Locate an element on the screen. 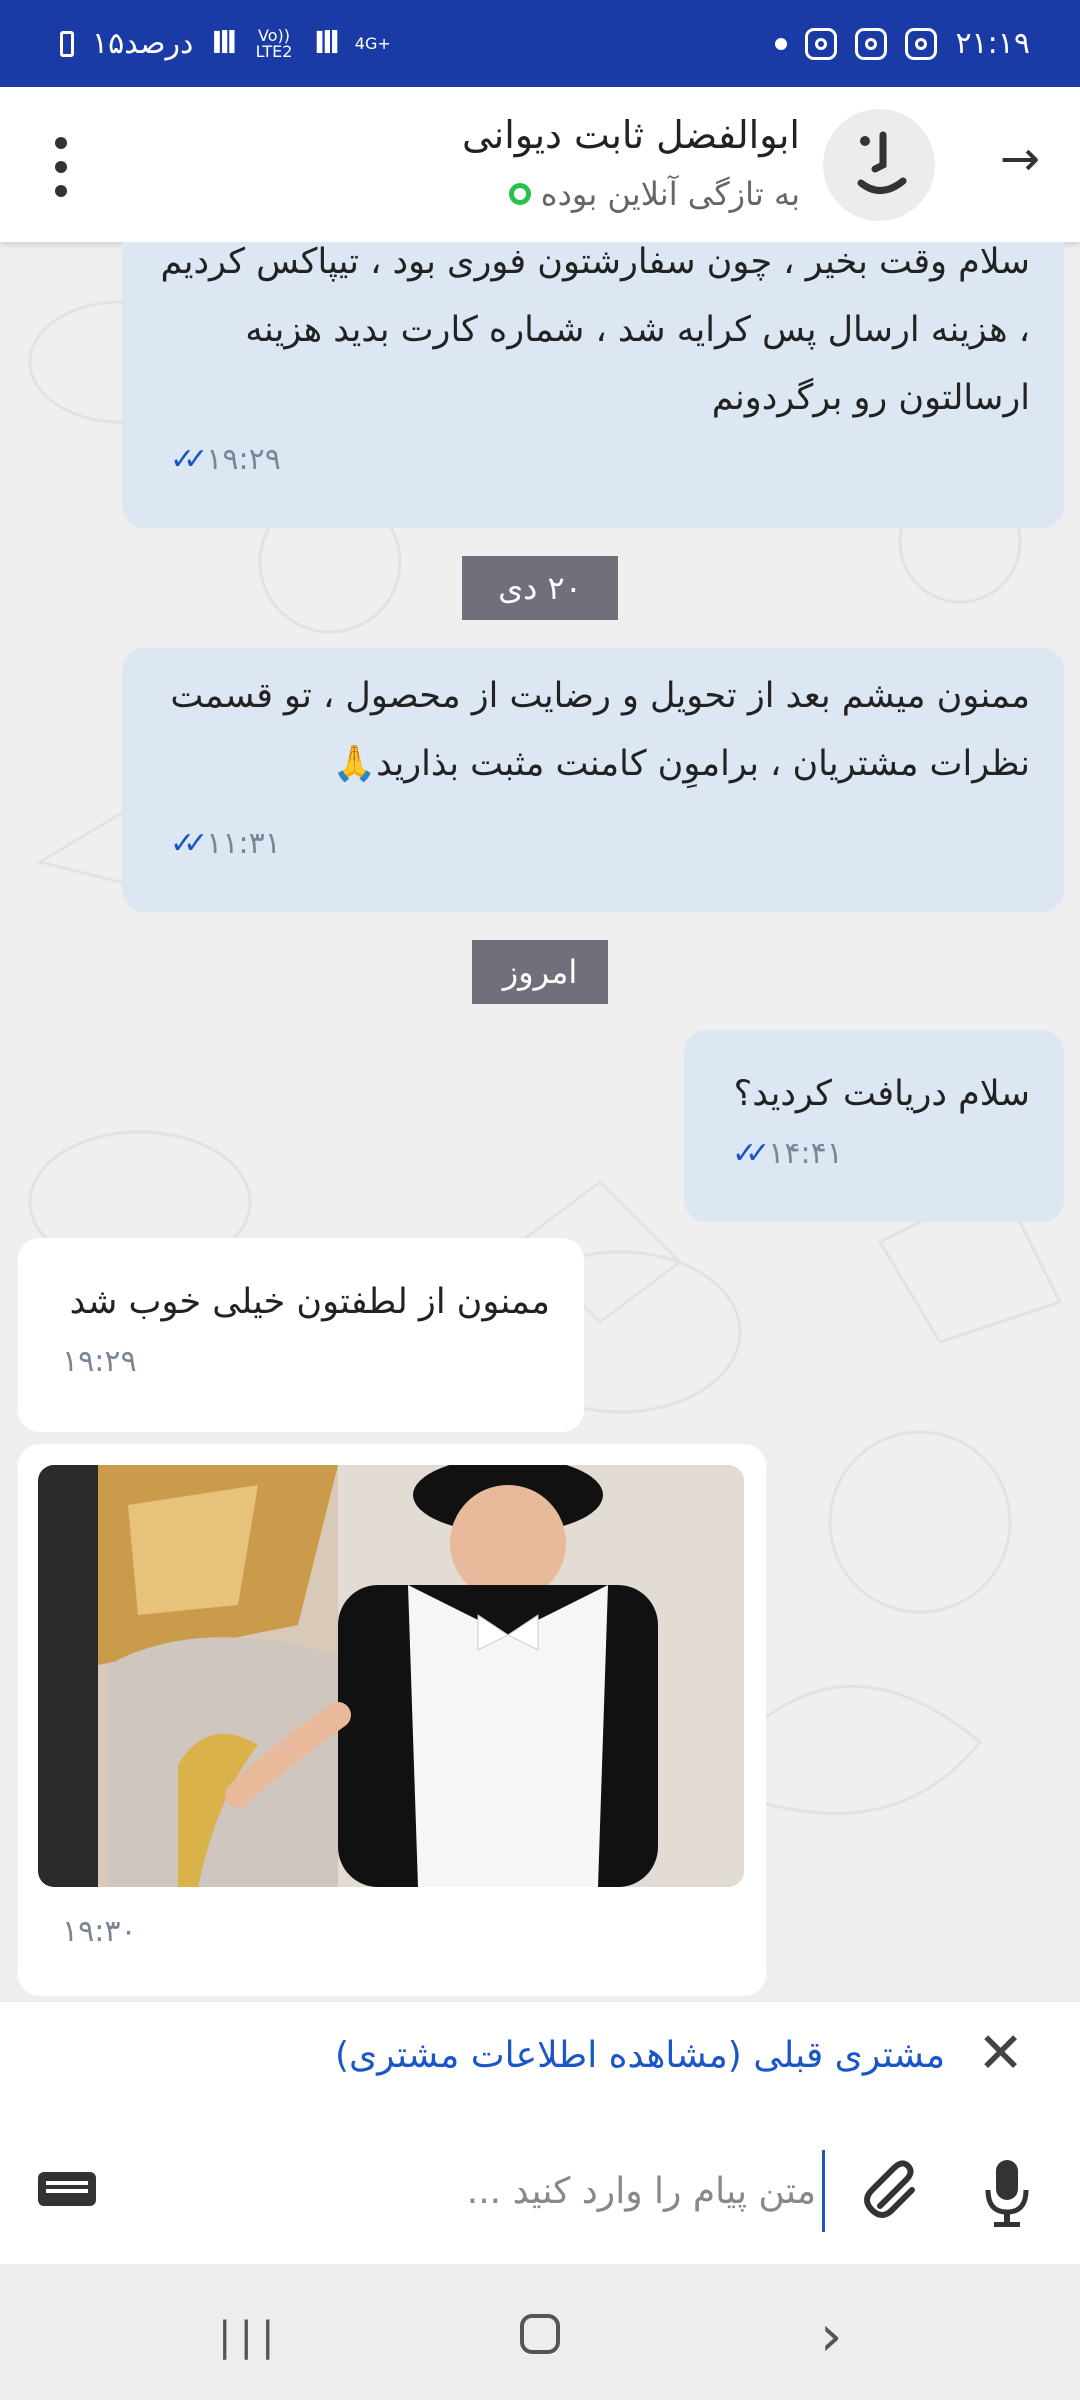 The width and height of the screenshot is (1080, 2400). contact-name: ابوالفضل ثابت دیوانی is located at coordinates (631, 135).